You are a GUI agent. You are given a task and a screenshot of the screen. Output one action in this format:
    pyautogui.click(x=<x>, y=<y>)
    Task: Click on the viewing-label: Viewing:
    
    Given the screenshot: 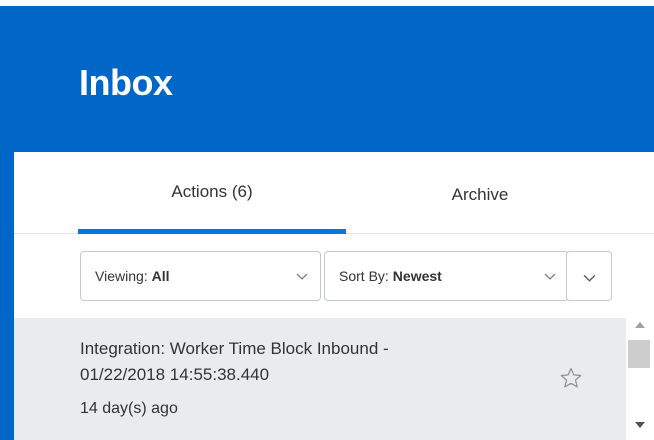 What is the action you would take?
    pyautogui.click(x=121, y=276)
    